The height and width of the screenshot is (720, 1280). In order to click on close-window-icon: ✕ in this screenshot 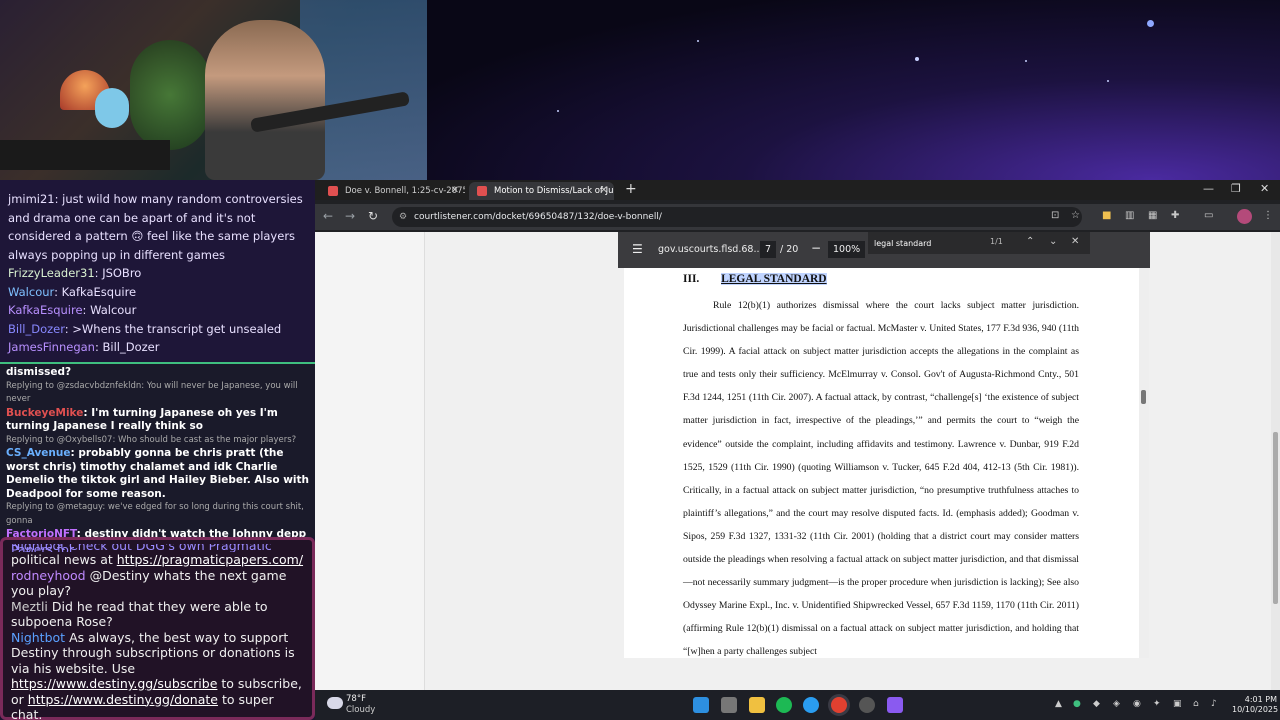, I will do `click(1264, 188)`.